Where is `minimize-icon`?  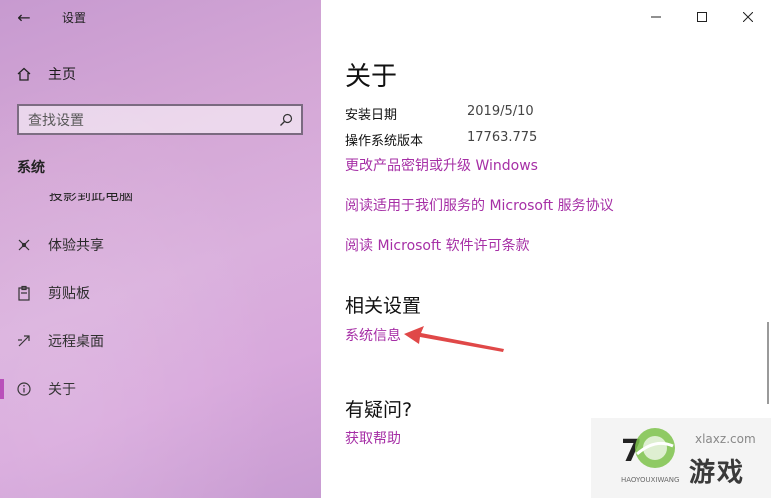
minimize-icon is located at coordinates (656, 17).